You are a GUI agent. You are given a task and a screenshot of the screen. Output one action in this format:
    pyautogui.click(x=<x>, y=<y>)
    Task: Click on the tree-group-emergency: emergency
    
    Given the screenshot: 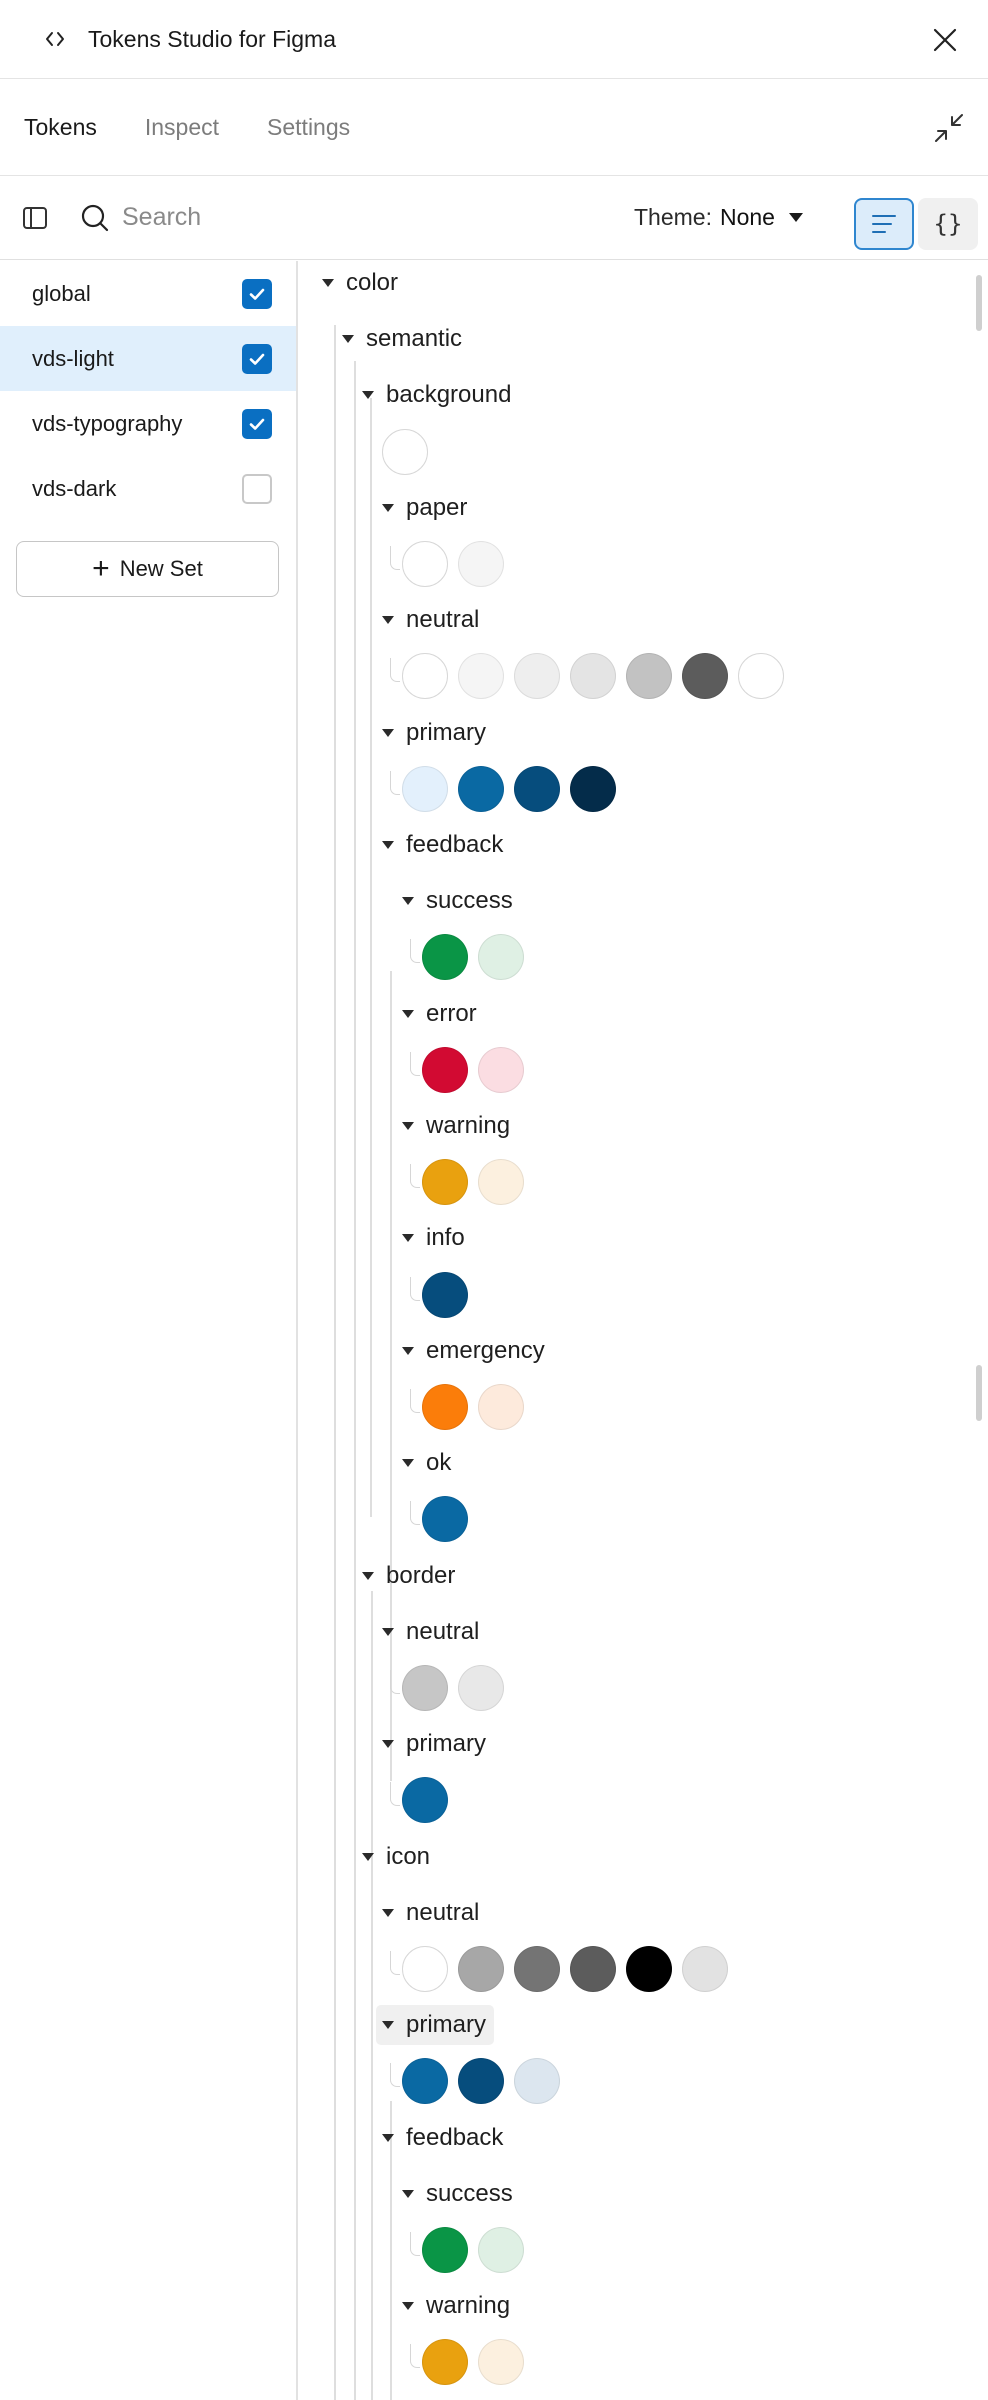 What is the action you would take?
    pyautogui.click(x=473, y=1351)
    